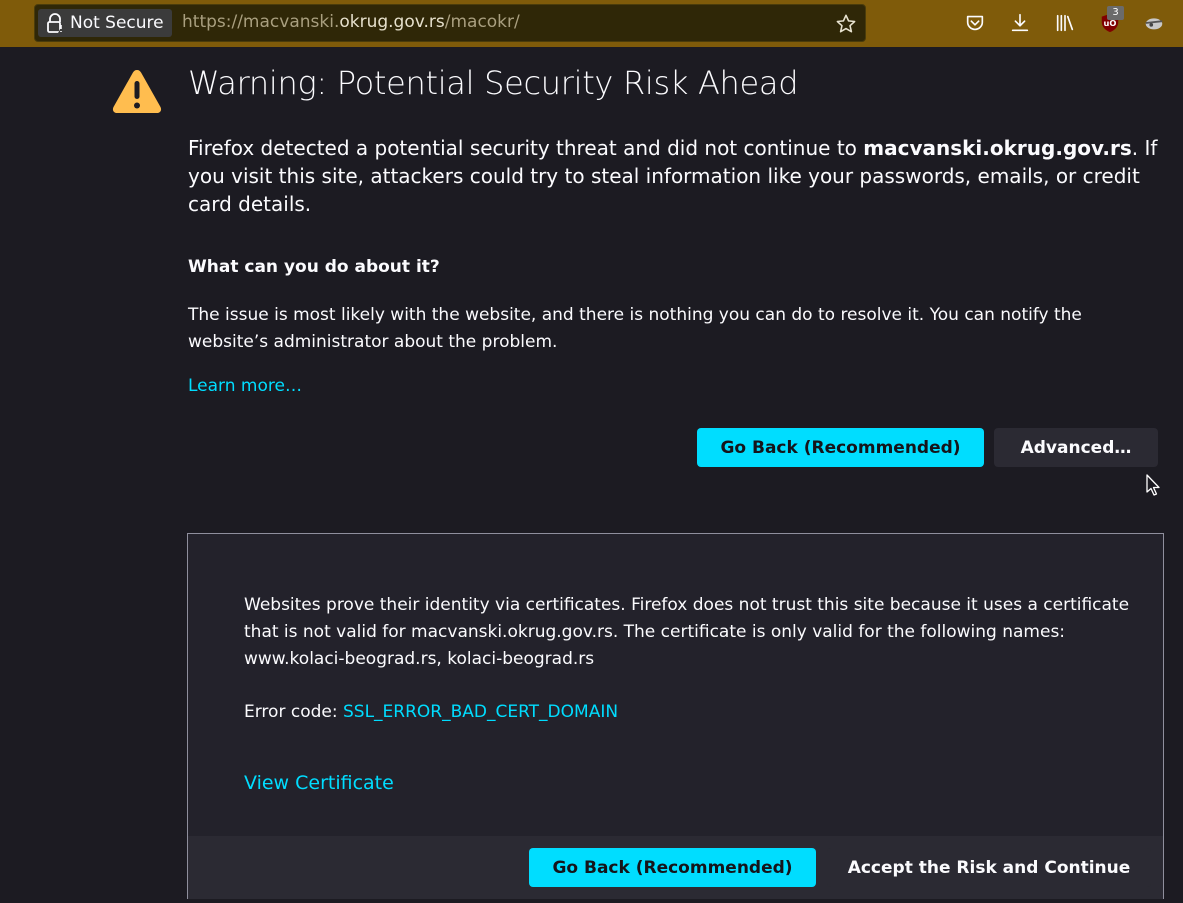 The width and height of the screenshot is (1183, 903). Describe the element at coordinates (55, 23) in the screenshot. I see `insecure-lock-icon` at that location.